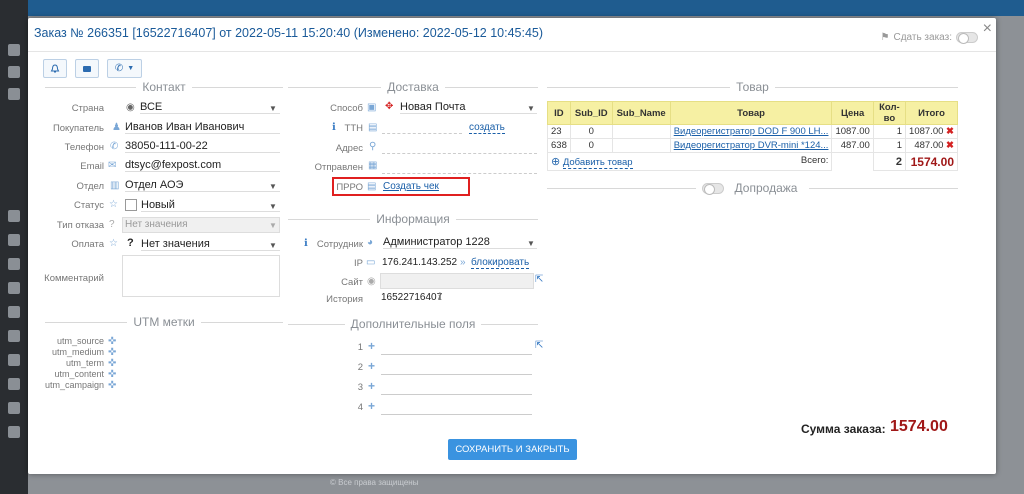  Describe the element at coordinates (373, 127) in the screenshot. I see `document-icon: ▤` at that location.